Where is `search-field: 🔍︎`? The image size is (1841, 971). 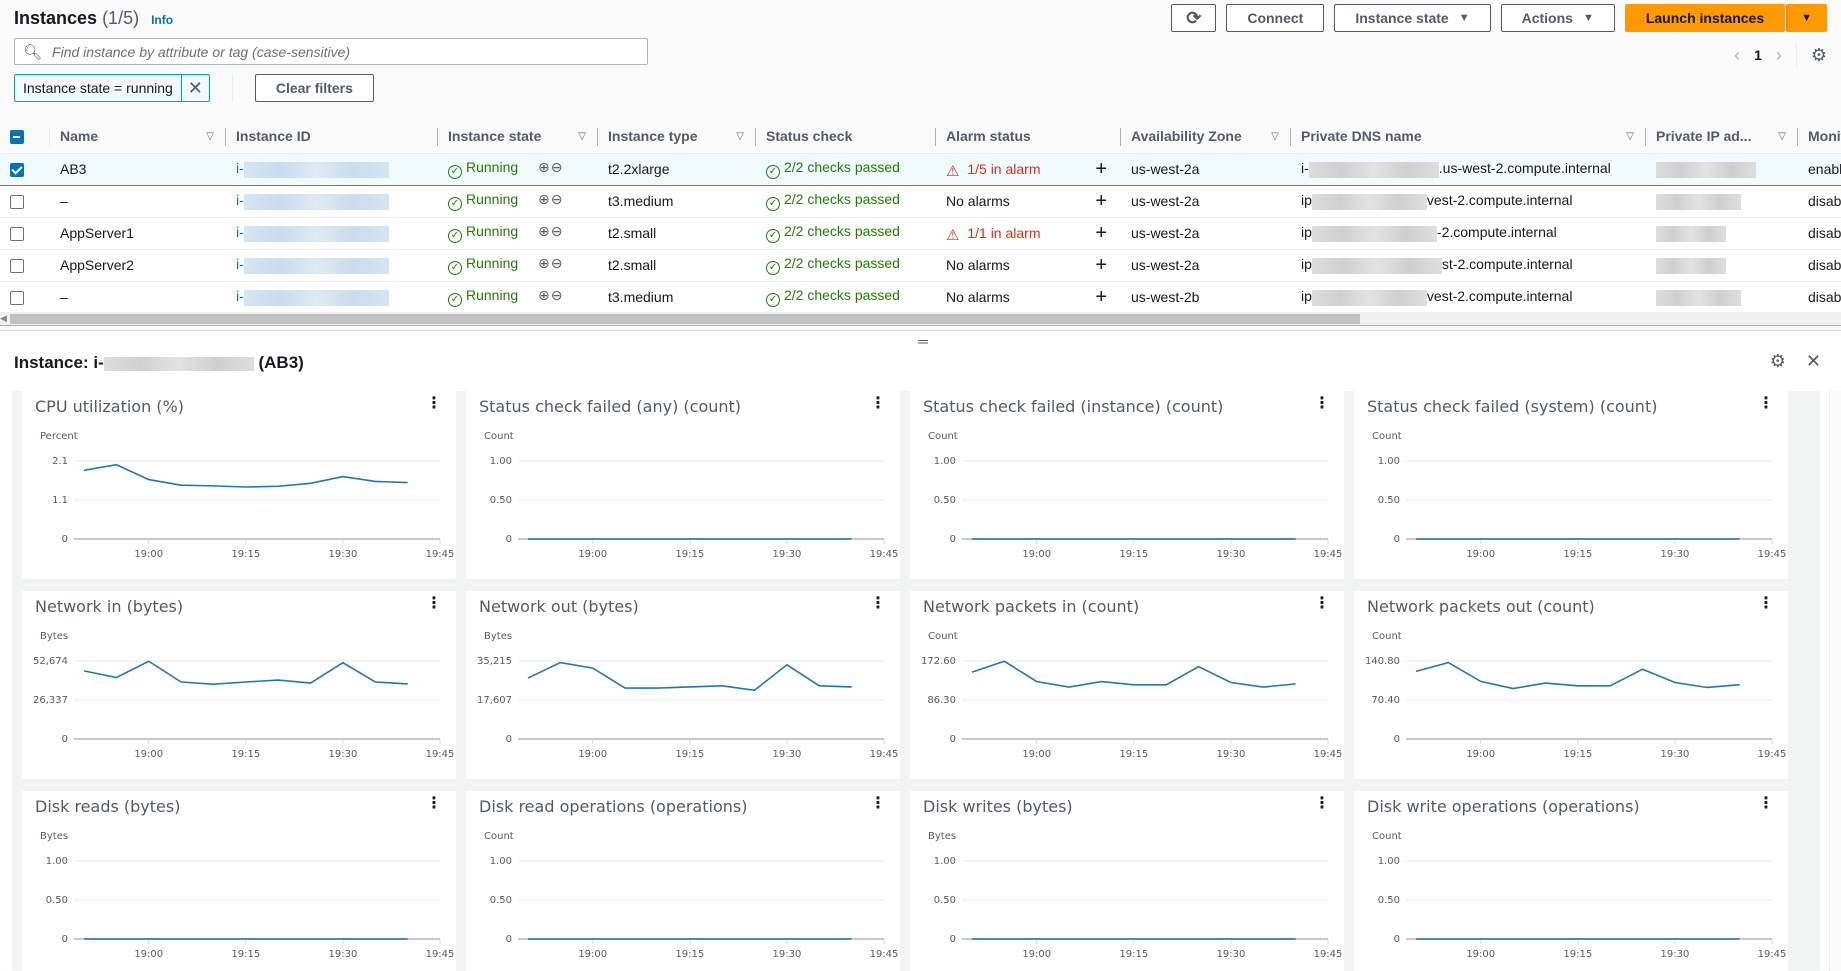
search-field: 🔍︎ is located at coordinates (331, 51).